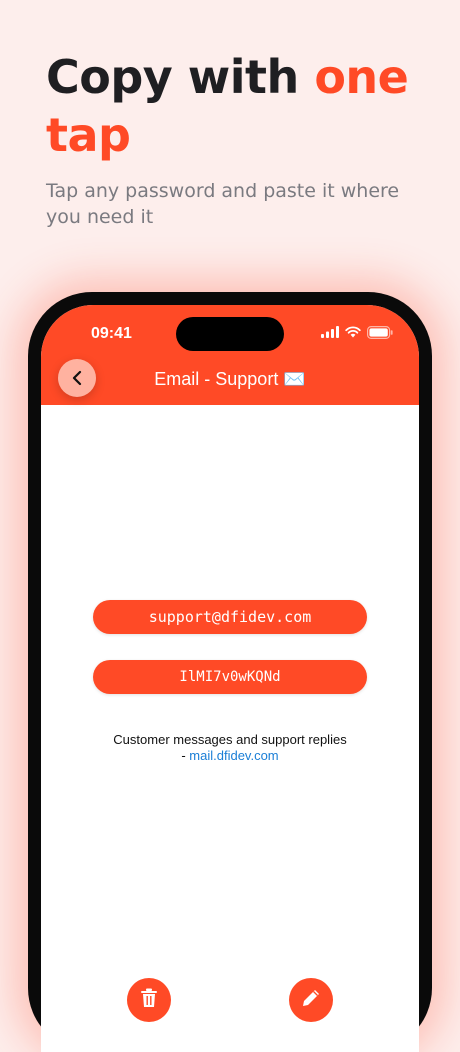  What do you see at coordinates (88, 135) in the screenshot?
I see `headline-part2: tap` at bounding box center [88, 135].